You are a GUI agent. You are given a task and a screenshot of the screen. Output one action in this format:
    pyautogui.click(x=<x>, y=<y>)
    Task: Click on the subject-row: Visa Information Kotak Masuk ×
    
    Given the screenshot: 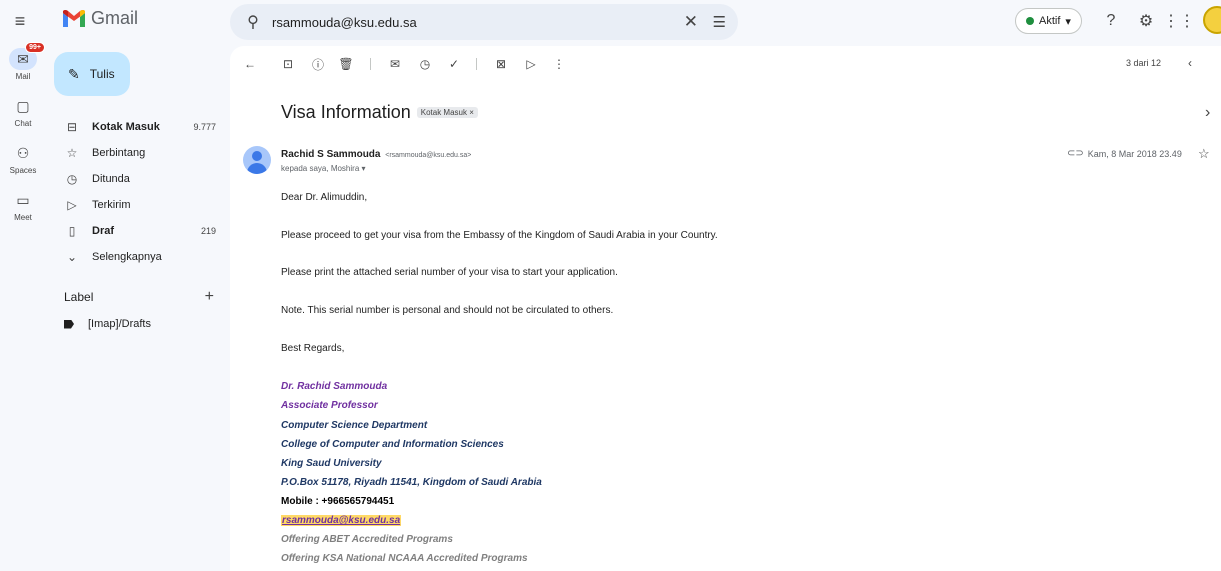 What is the action you would take?
    pyautogui.click(x=379, y=112)
    